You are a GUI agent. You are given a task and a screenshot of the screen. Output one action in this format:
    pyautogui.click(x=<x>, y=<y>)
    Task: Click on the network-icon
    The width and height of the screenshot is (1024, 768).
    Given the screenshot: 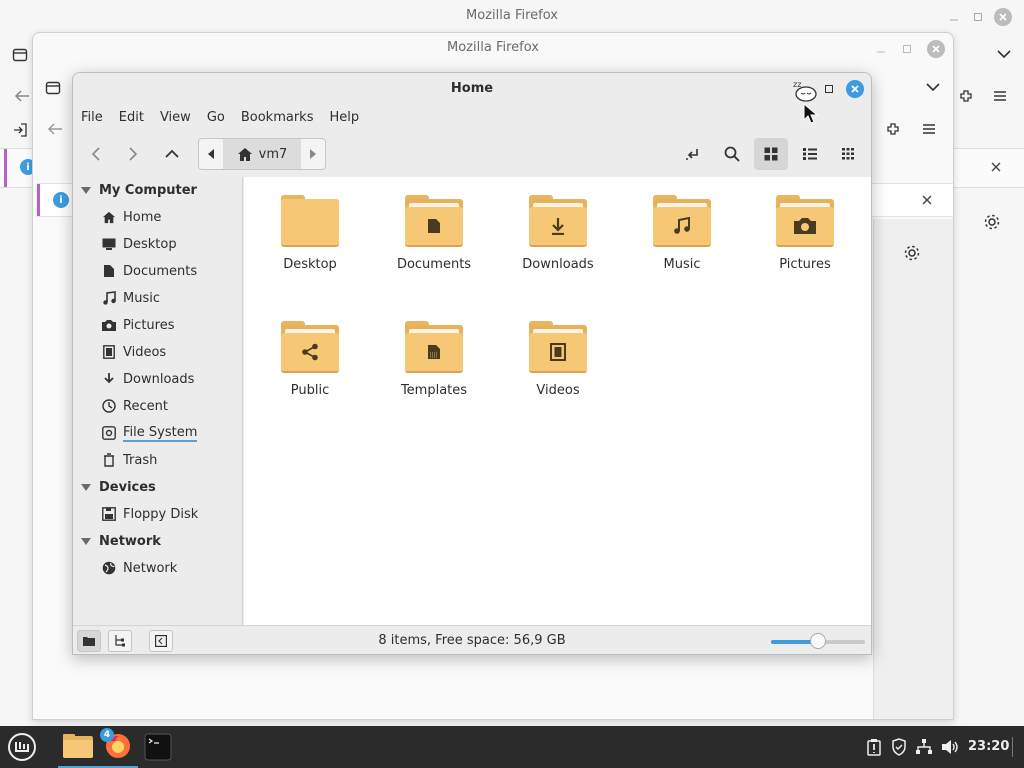 What is the action you would take?
    pyautogui.click(x=924, y=747)
    